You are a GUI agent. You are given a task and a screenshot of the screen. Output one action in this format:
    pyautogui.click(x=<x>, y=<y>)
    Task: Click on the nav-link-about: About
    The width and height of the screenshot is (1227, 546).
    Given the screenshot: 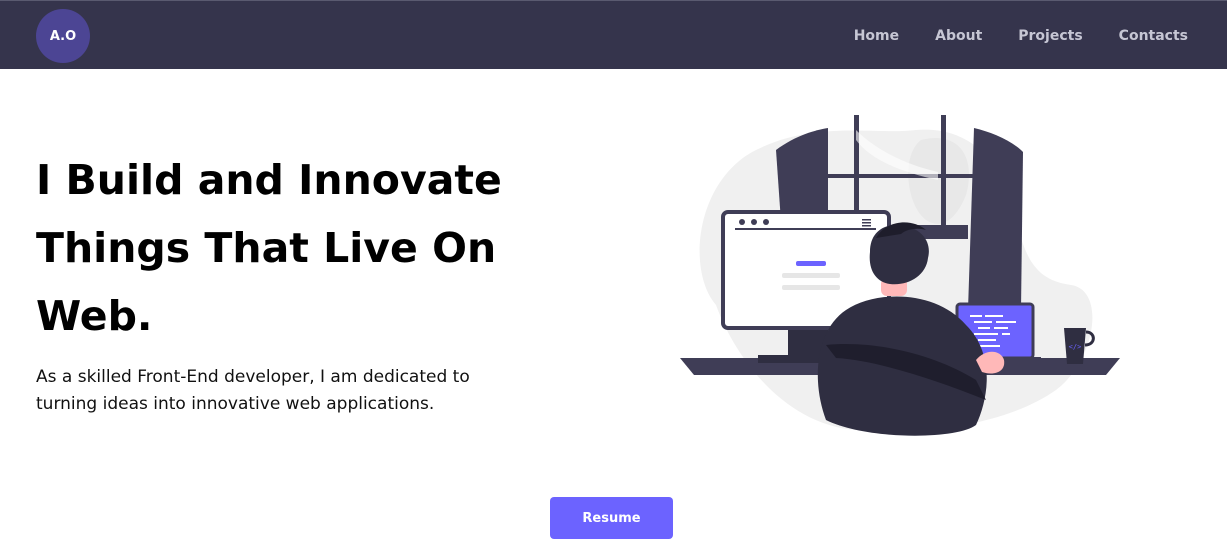 What is the action you would take?
    pyautogui.click(x=958, y=36)
    